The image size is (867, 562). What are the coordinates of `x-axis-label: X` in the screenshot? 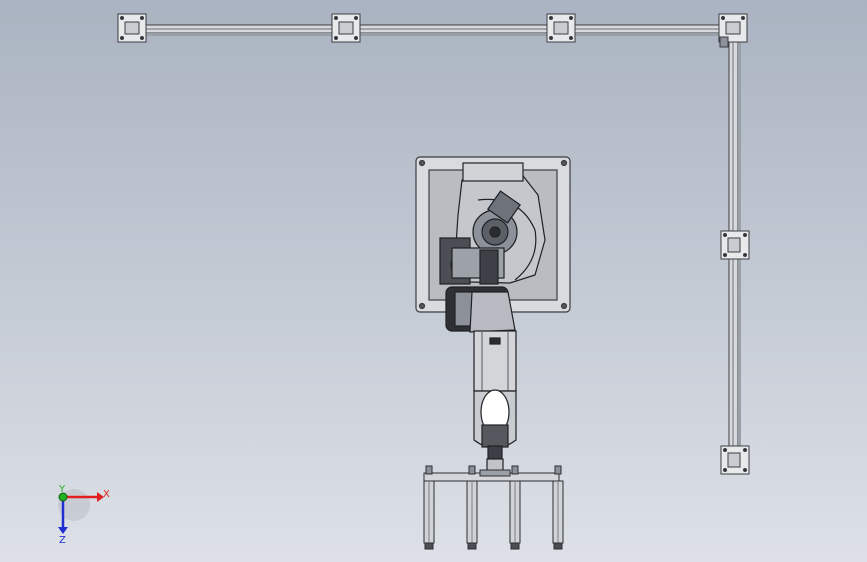 It's located at (106, 494).